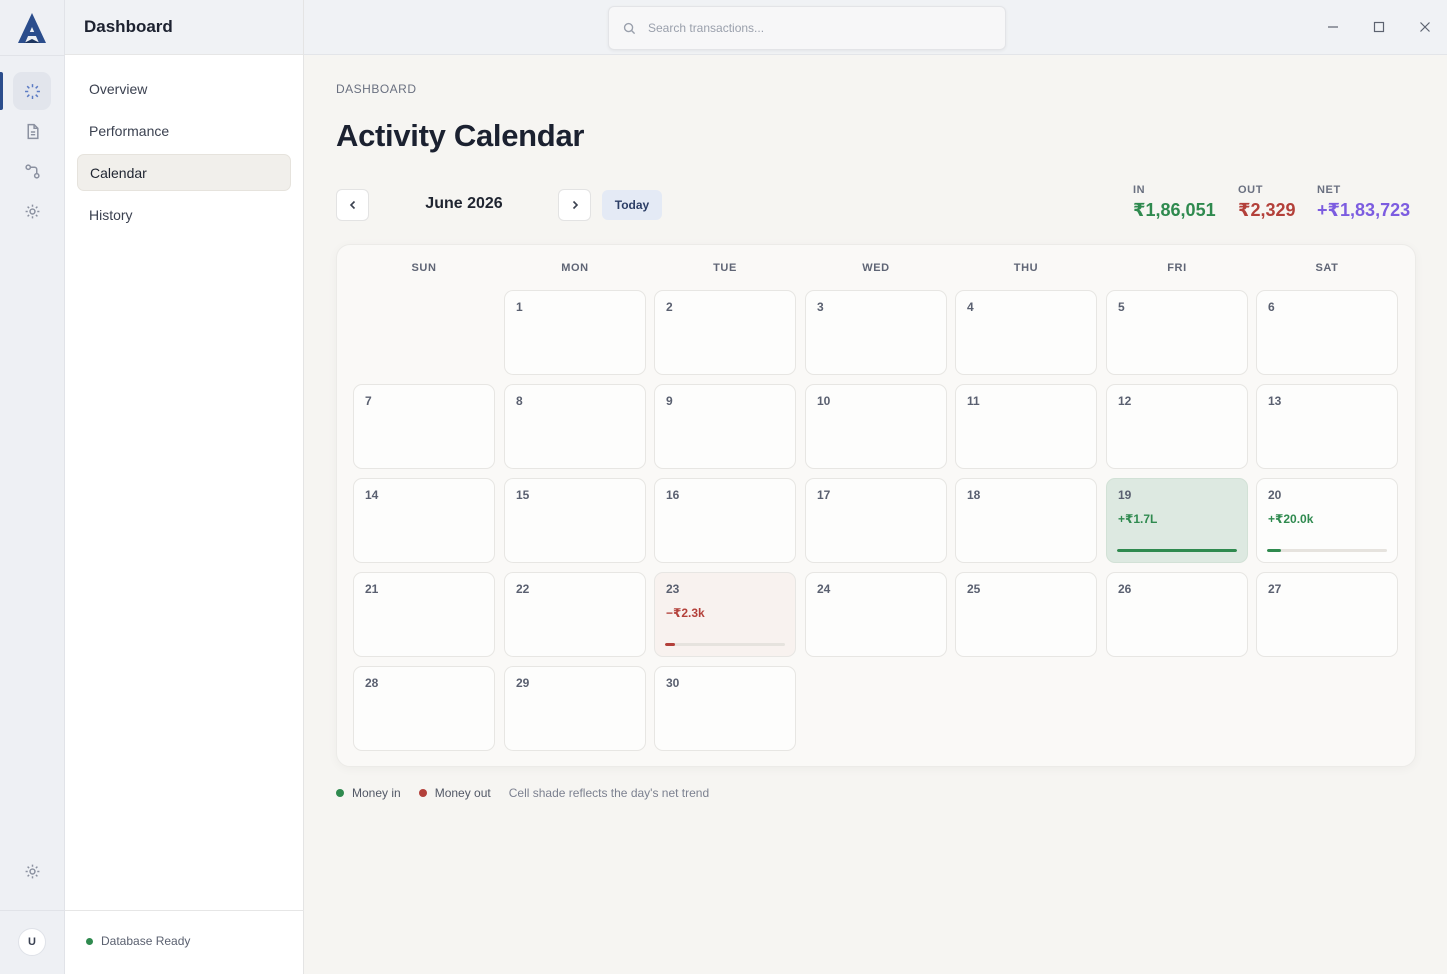  I want to click on day-cell: 10, so click(876, 426).